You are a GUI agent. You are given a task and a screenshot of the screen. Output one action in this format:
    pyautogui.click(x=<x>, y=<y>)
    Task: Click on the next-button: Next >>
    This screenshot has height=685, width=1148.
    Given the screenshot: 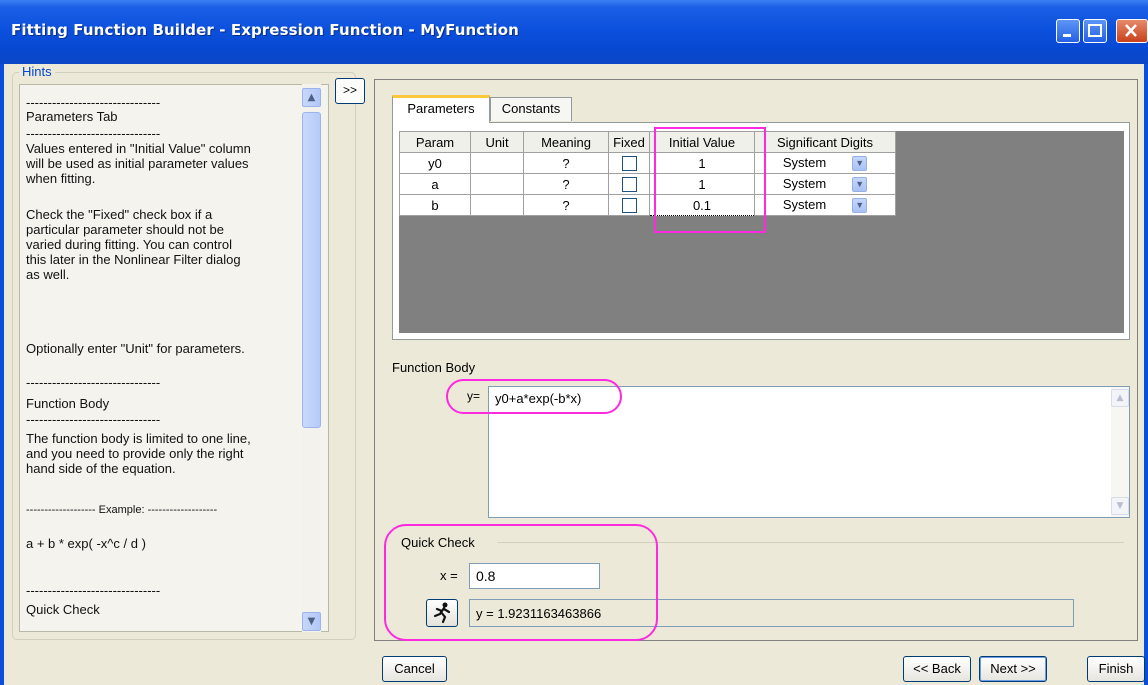 What is the action you would take?
    pyautogui.click(x=1013, y=669)
    